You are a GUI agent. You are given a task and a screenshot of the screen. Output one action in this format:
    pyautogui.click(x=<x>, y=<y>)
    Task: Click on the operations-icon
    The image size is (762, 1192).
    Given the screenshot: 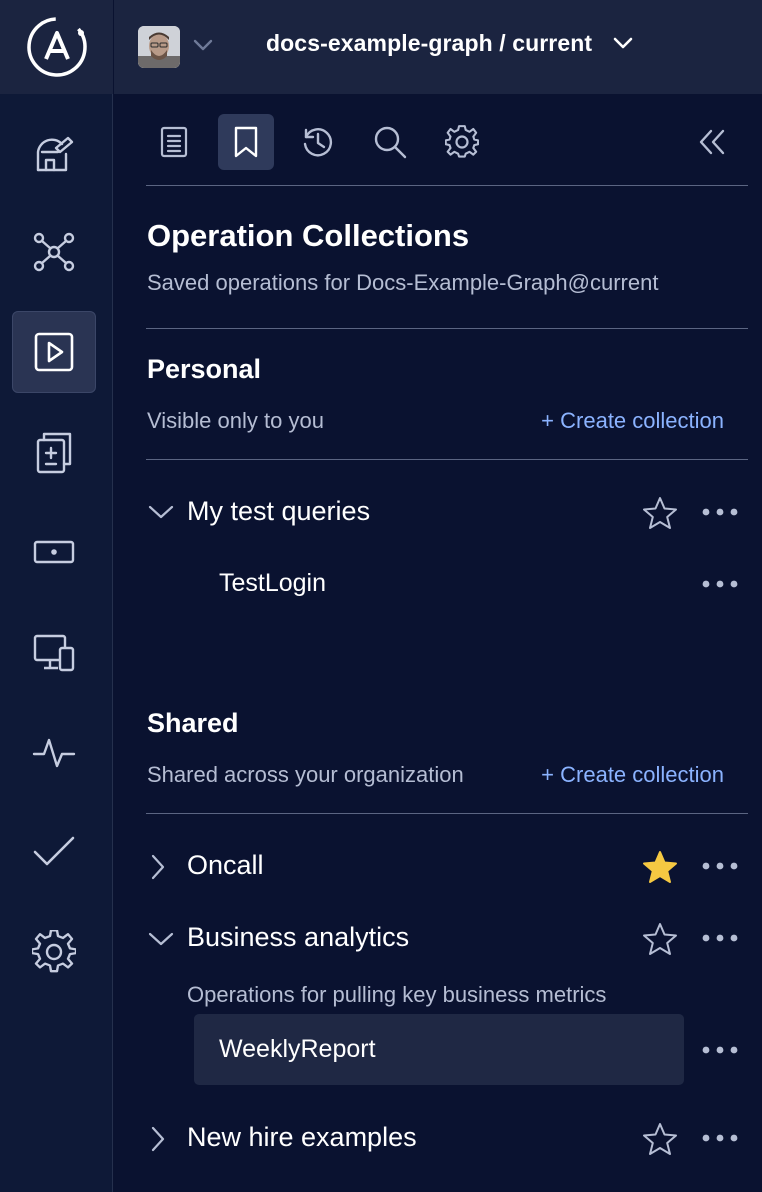 What is the action you would take?
    pyautogui.click(x=54, y=552)
    